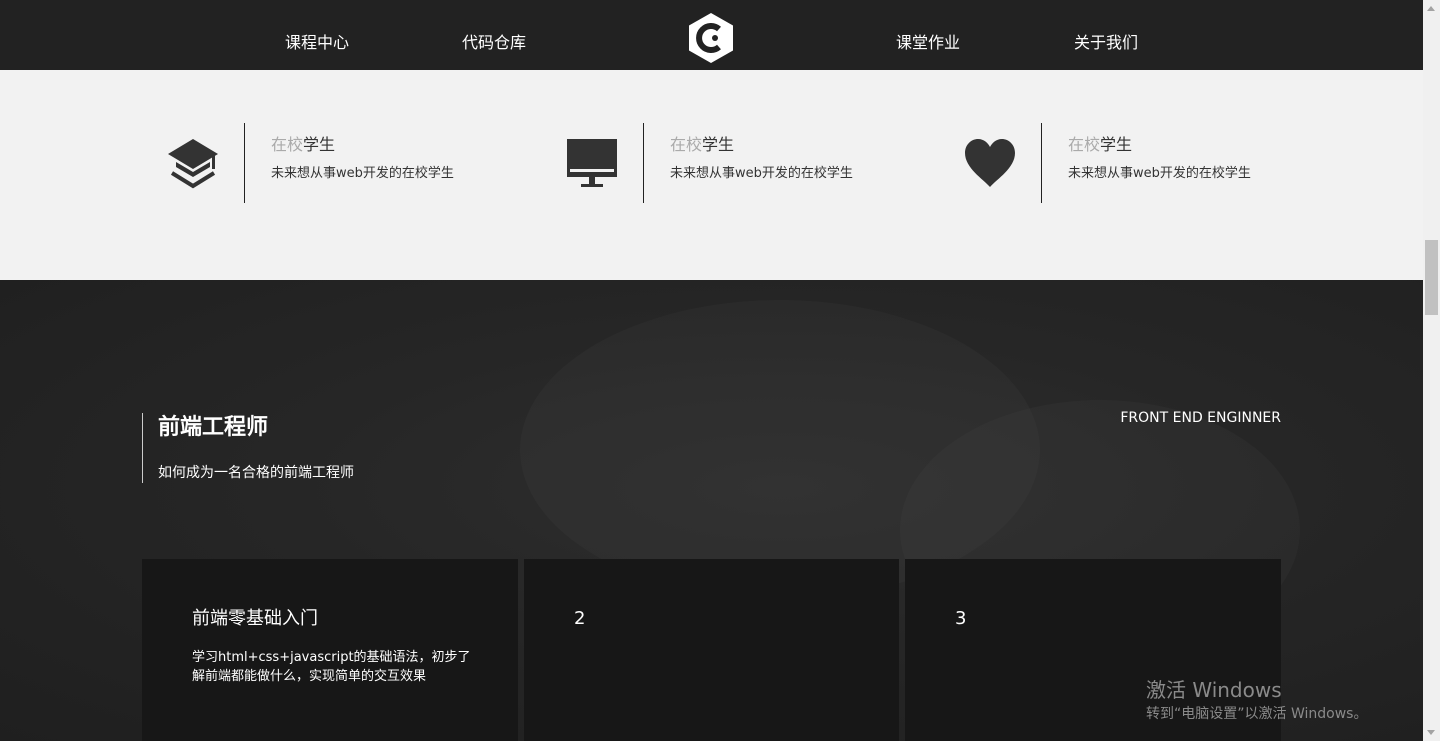  What do you see at coordinates (1431, 732) in the screenshot?
I see `scroll-down-arrow-icon` at bounding box center [1431, 732].